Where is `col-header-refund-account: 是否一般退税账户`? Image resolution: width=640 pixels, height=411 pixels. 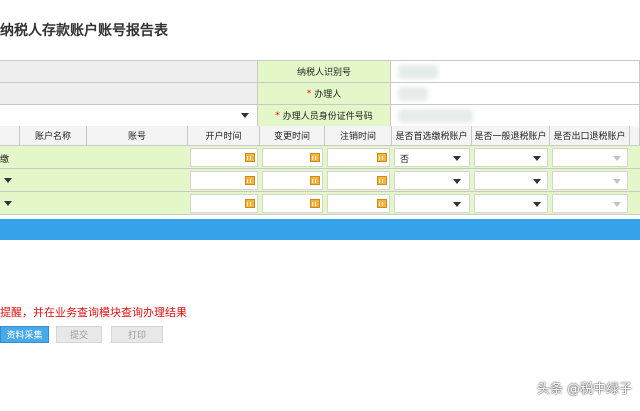
col-header-refund-account: 是否一般退税账户 is located at coordinates (511, 136).